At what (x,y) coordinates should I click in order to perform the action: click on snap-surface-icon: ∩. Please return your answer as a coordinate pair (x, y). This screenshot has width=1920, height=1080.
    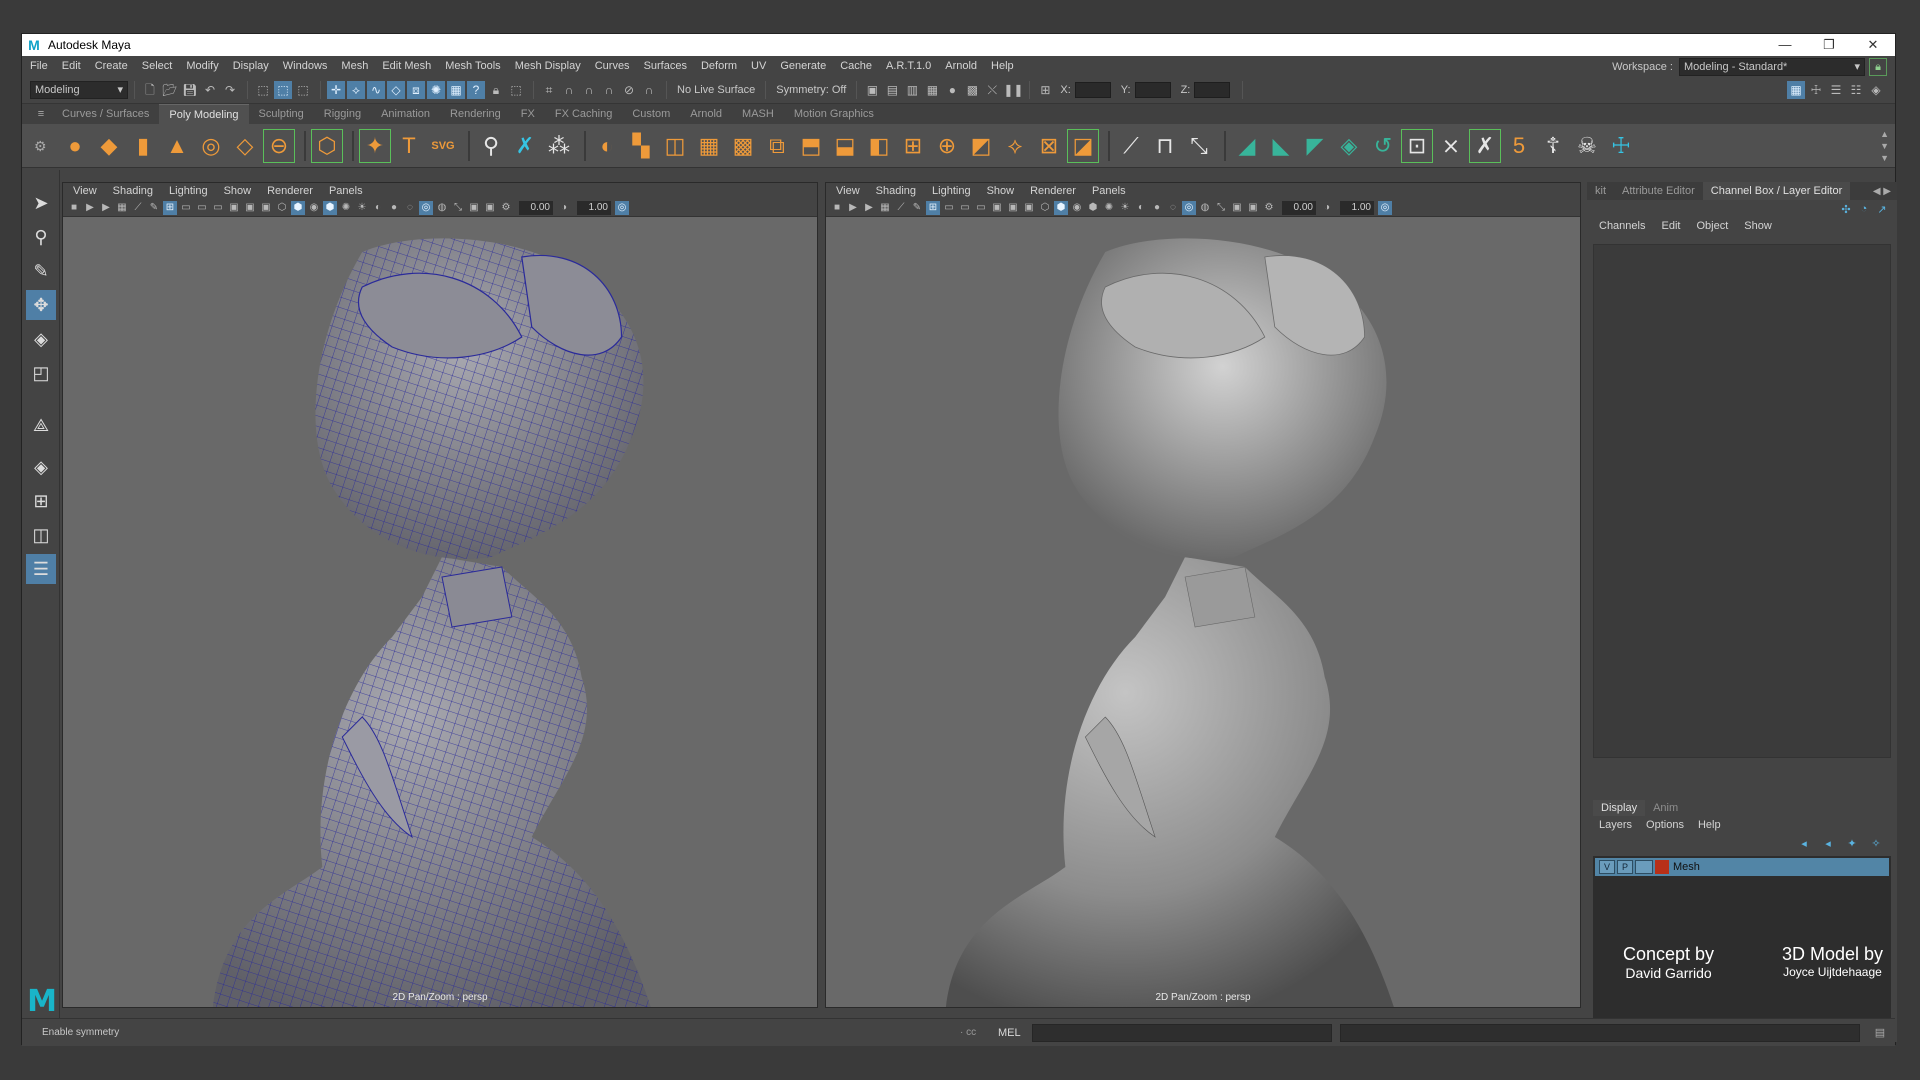
    Looking at the image, I should click on (649, 90).